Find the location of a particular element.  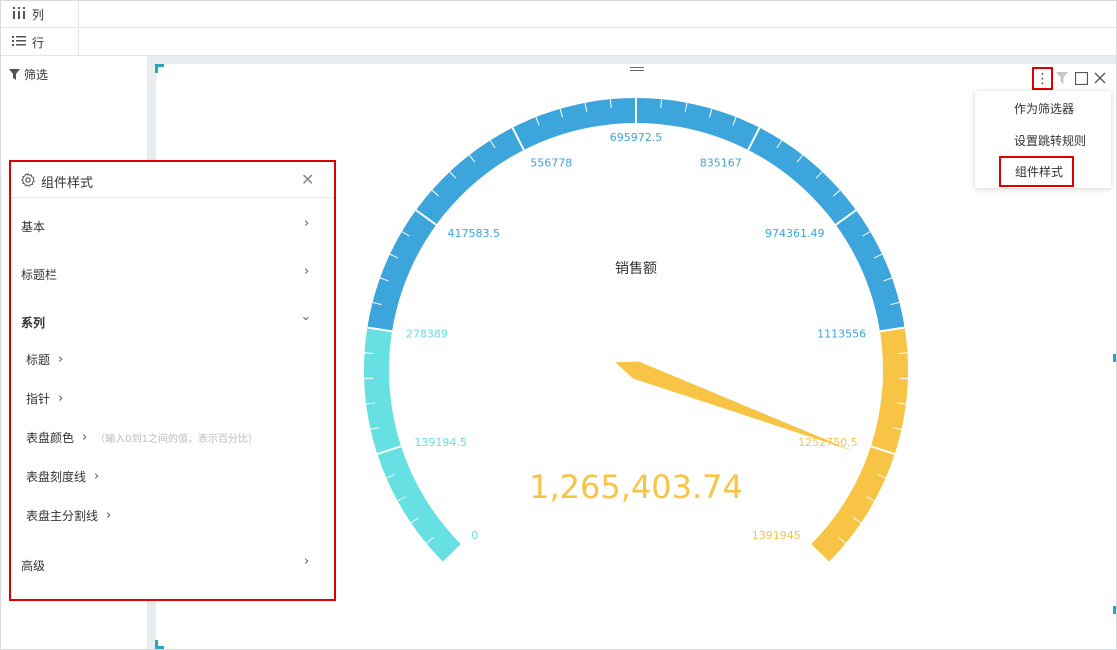

panel-header: 组件样式 ✕ is located at coordinates (172, 180).